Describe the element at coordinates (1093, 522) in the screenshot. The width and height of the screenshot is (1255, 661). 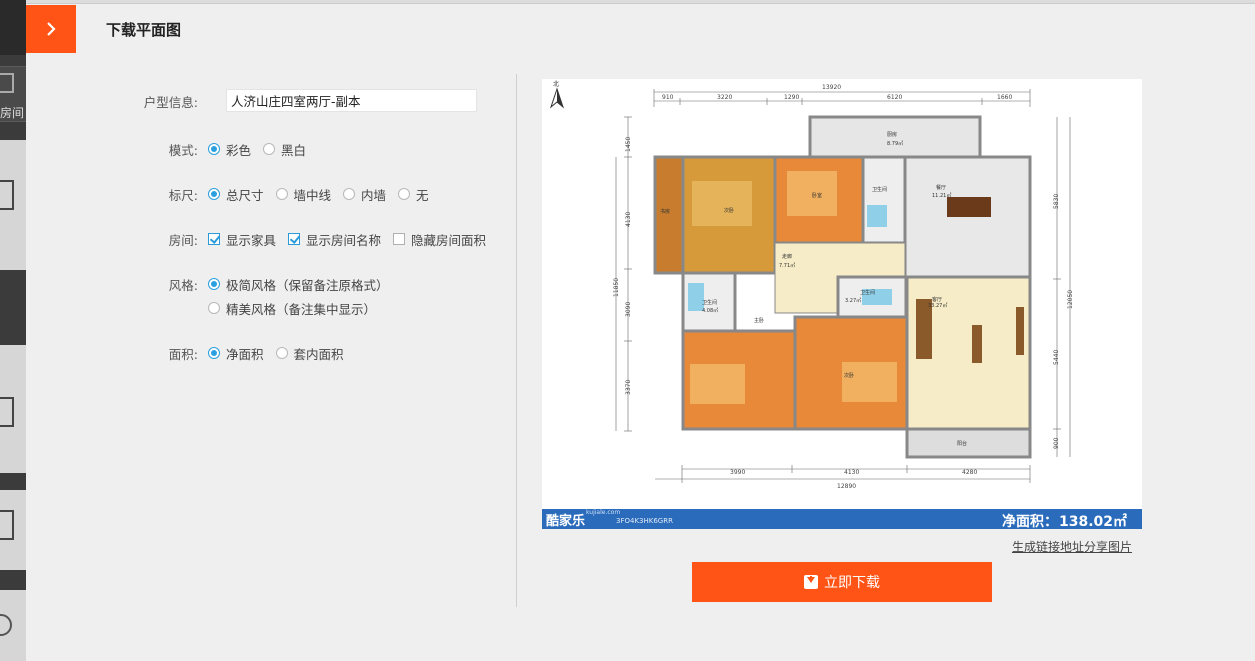
I see `net-area-value: 138.02㎡` at that location.